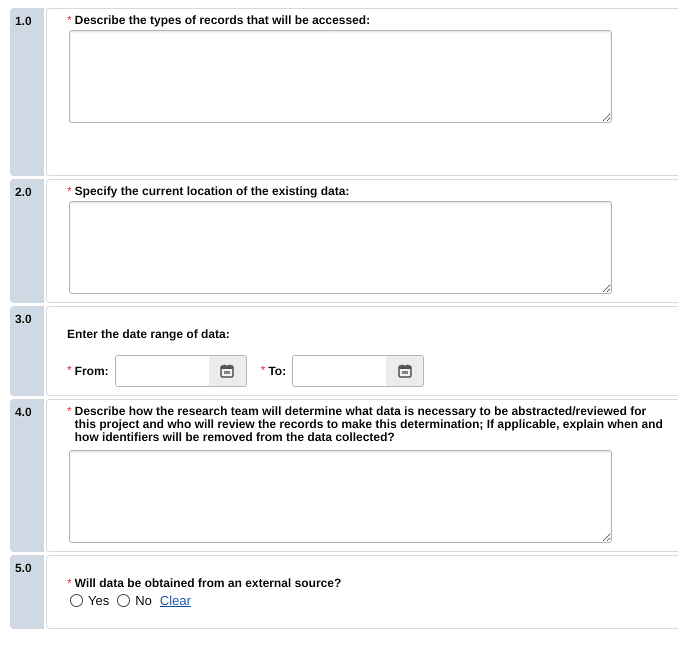 This screenshot has height=646, width=678. I want to click on radio-label: No, so click(143, 600).